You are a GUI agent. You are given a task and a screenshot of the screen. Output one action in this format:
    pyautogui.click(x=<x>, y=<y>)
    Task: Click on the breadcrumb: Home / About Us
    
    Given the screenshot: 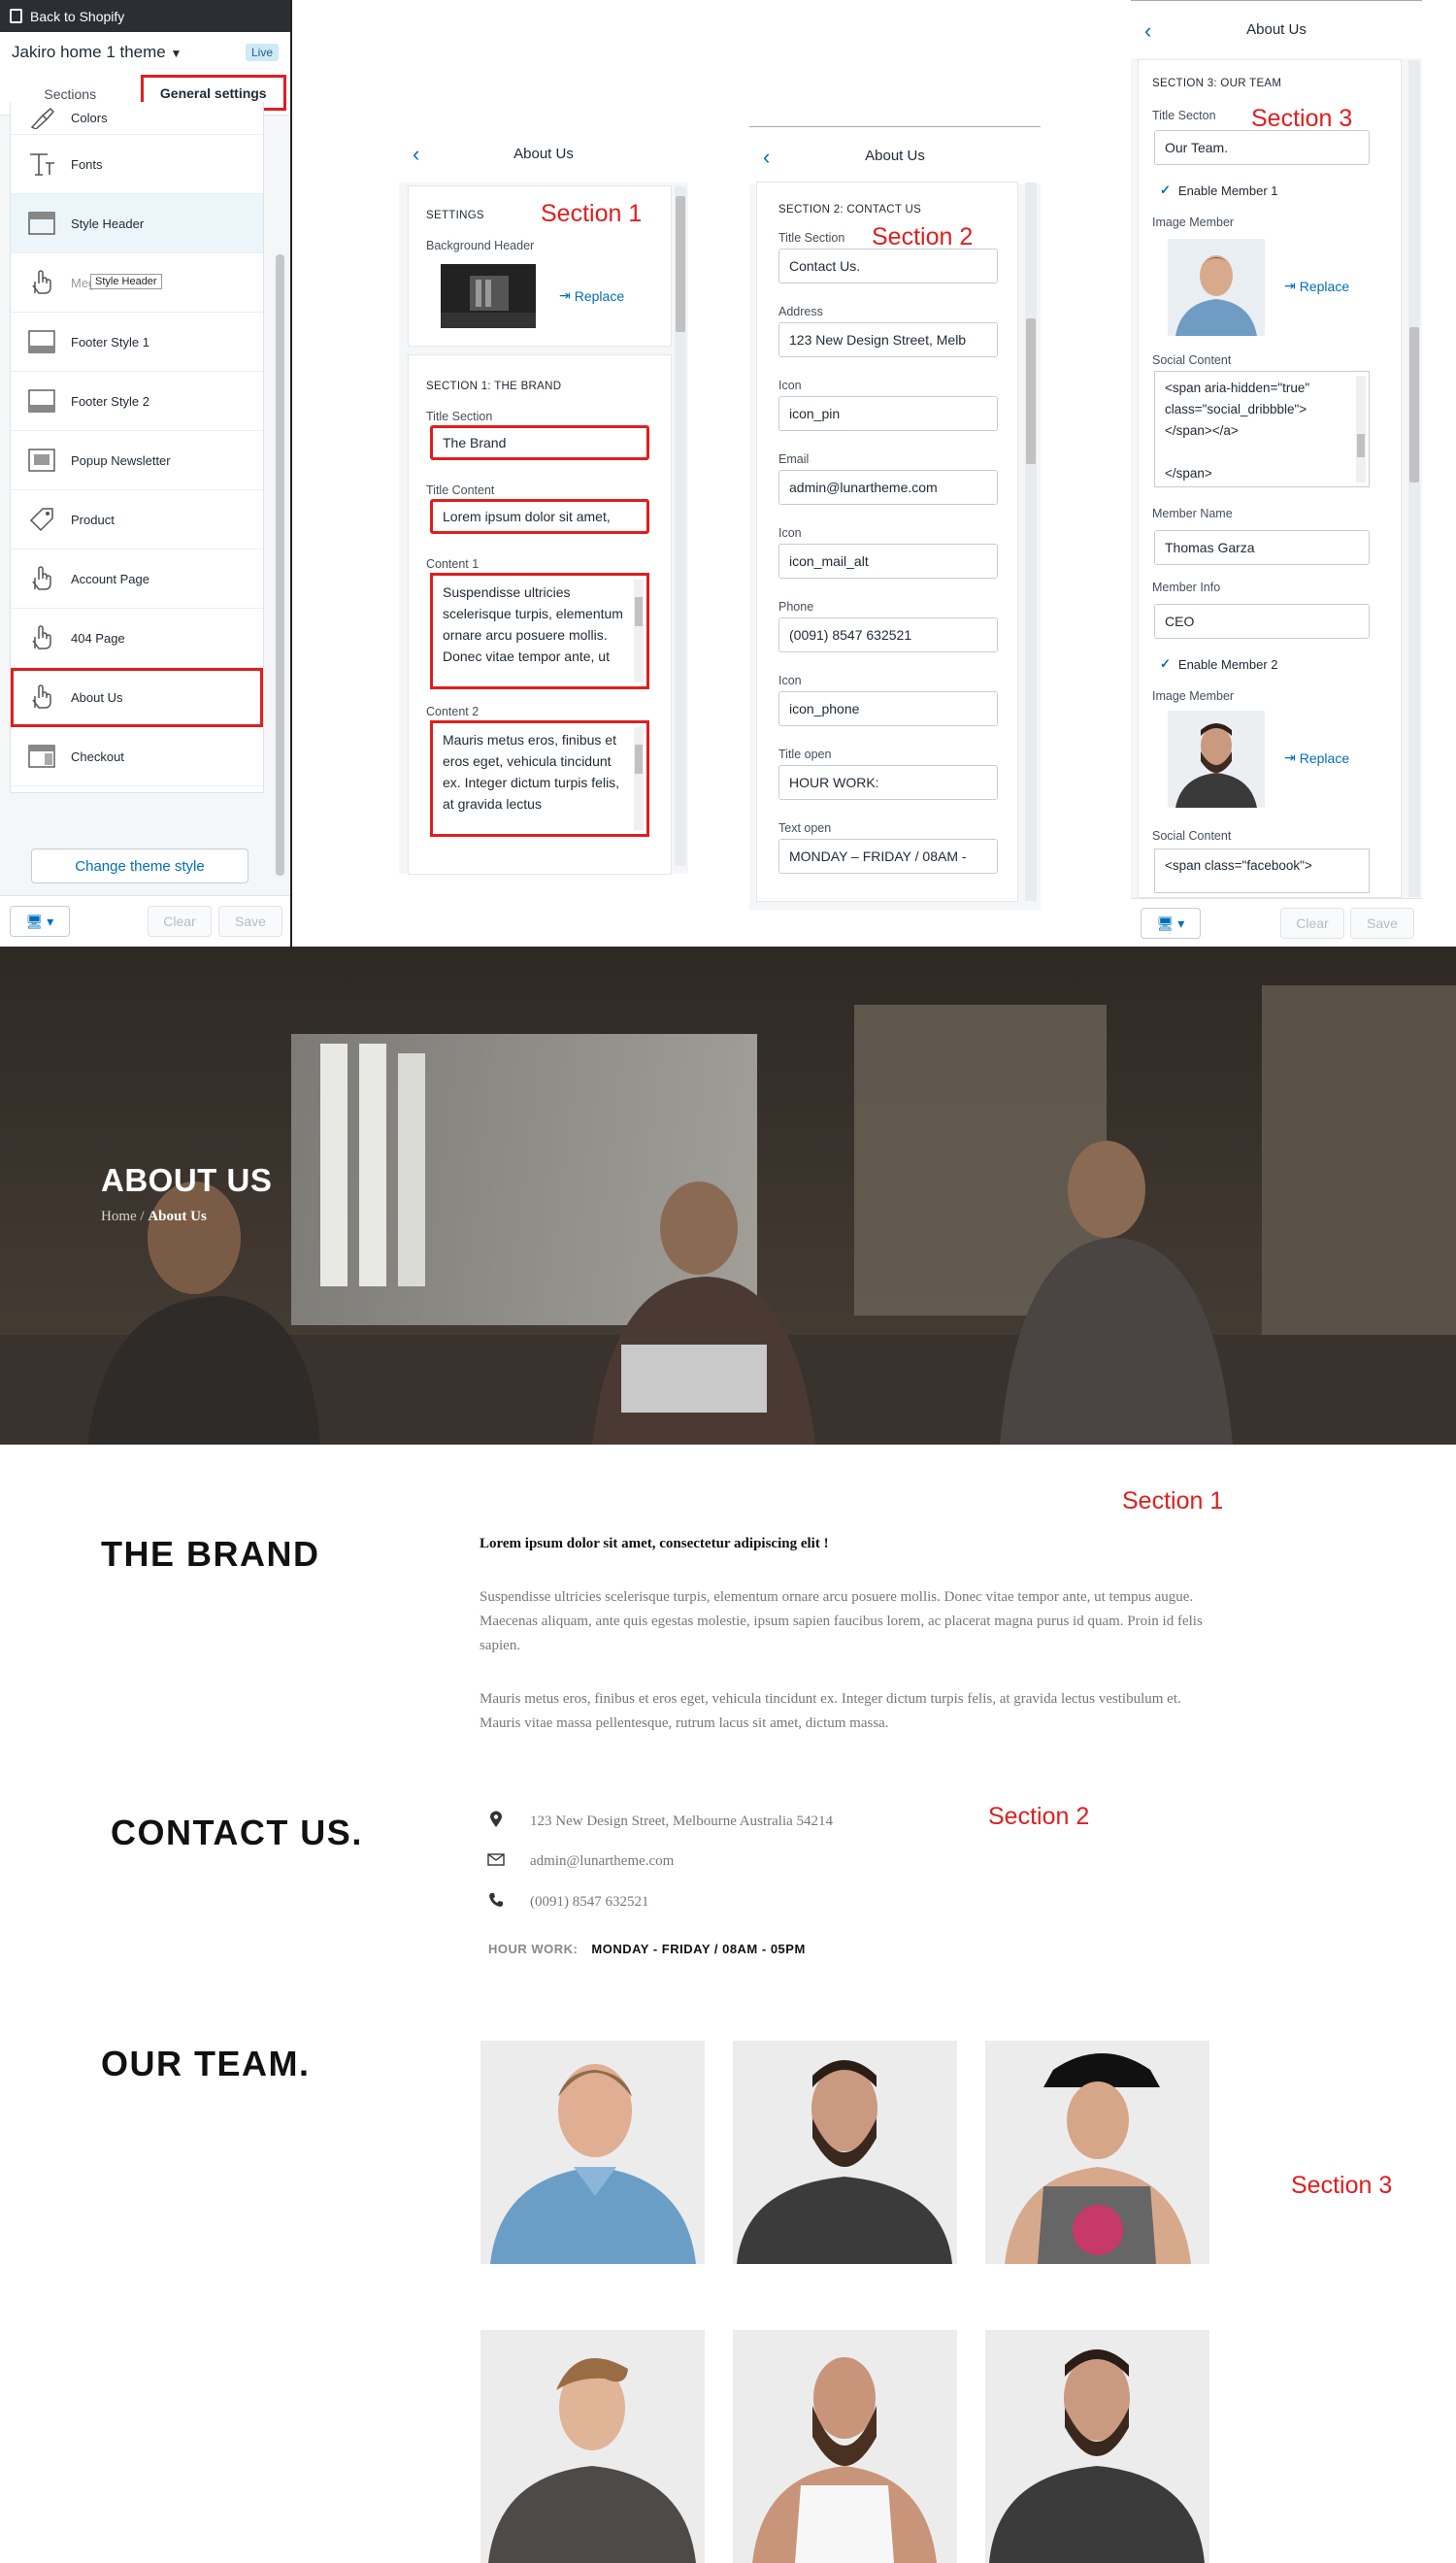 What is the action you would take?
    pyautogui.click(x=154, y=1217)
    